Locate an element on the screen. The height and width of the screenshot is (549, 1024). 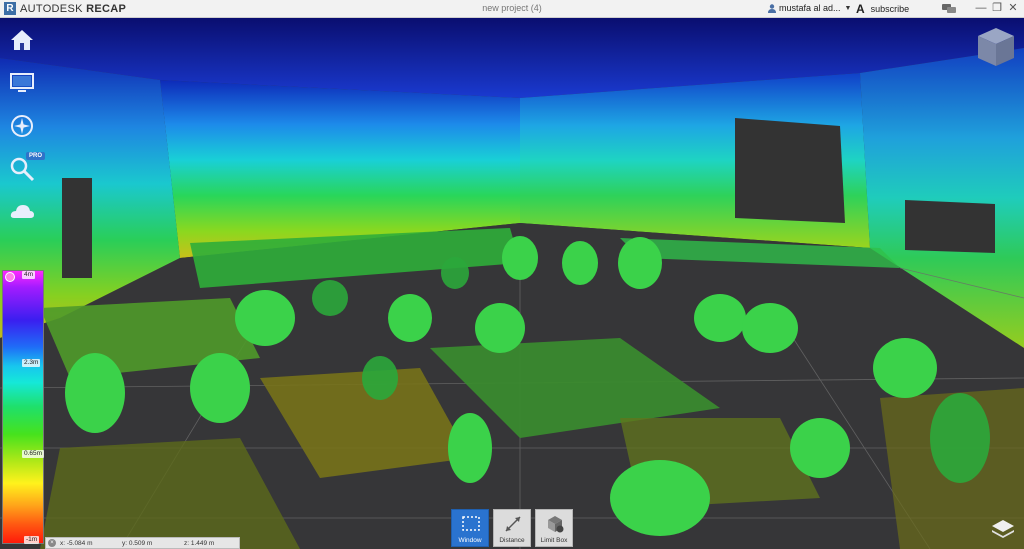
limit-box-button: Limit Box is located at coordinates (554, 528).